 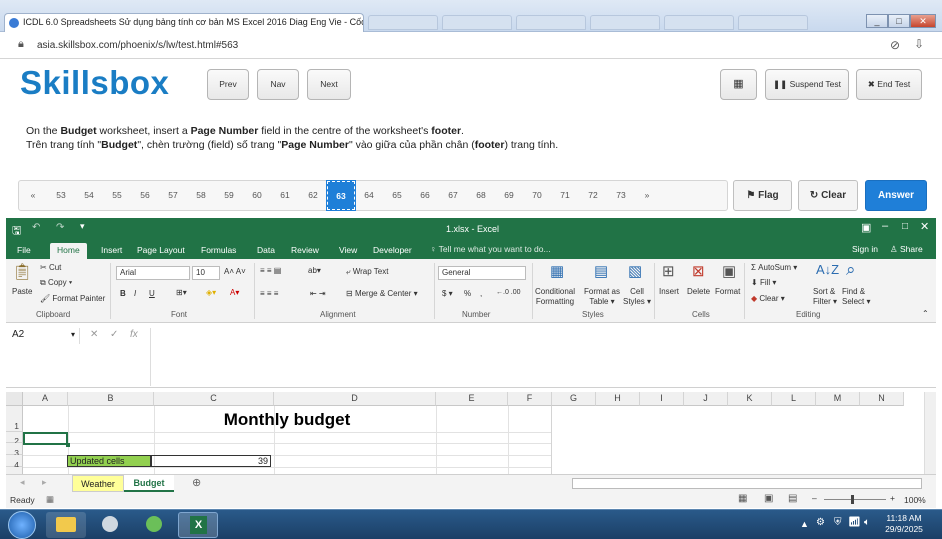 I want to click on italic-button: I, so click(x=135, y=293).